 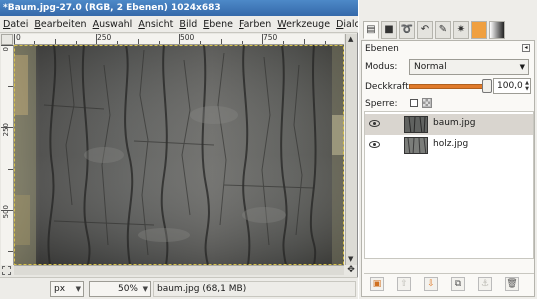 What do you see at coordinates (449, 283) in the screenshot?
I see `layer-button-bar: ▣ ⇧ ⇩ ⧉ ⚓ 🗑` at bounding box center [449, 283].